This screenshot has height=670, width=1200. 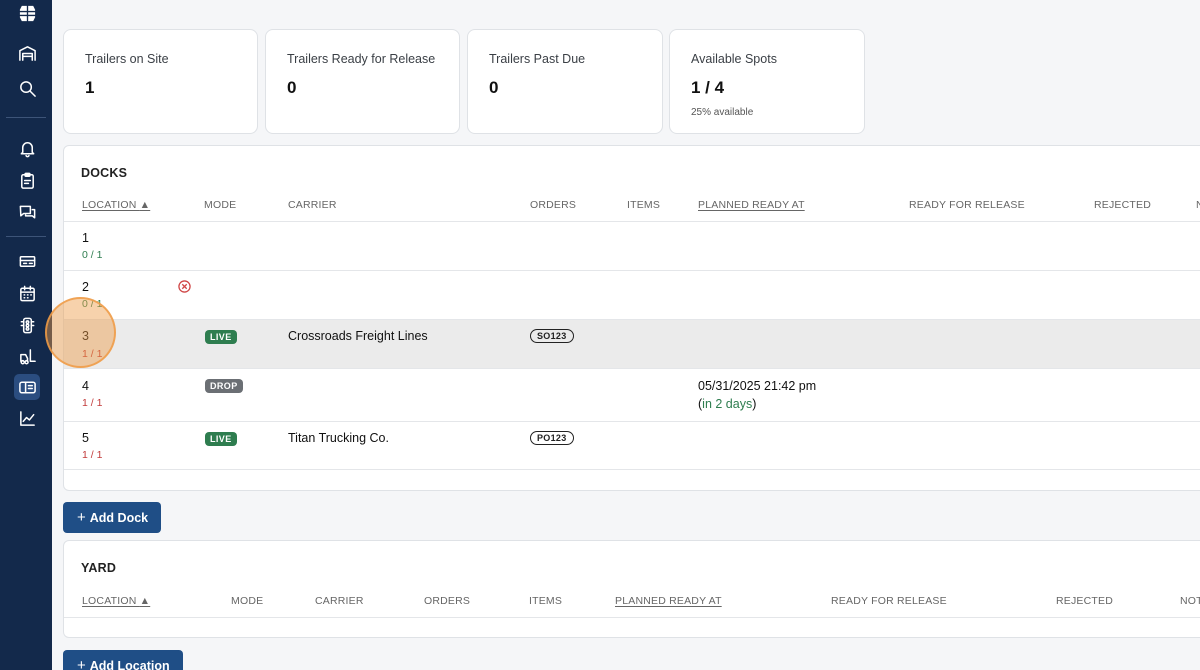 What do you see at coordinates (127, 59) in the screenshot?
I see `stat-label: Trailers on Site` at bounding box center [127, 59].